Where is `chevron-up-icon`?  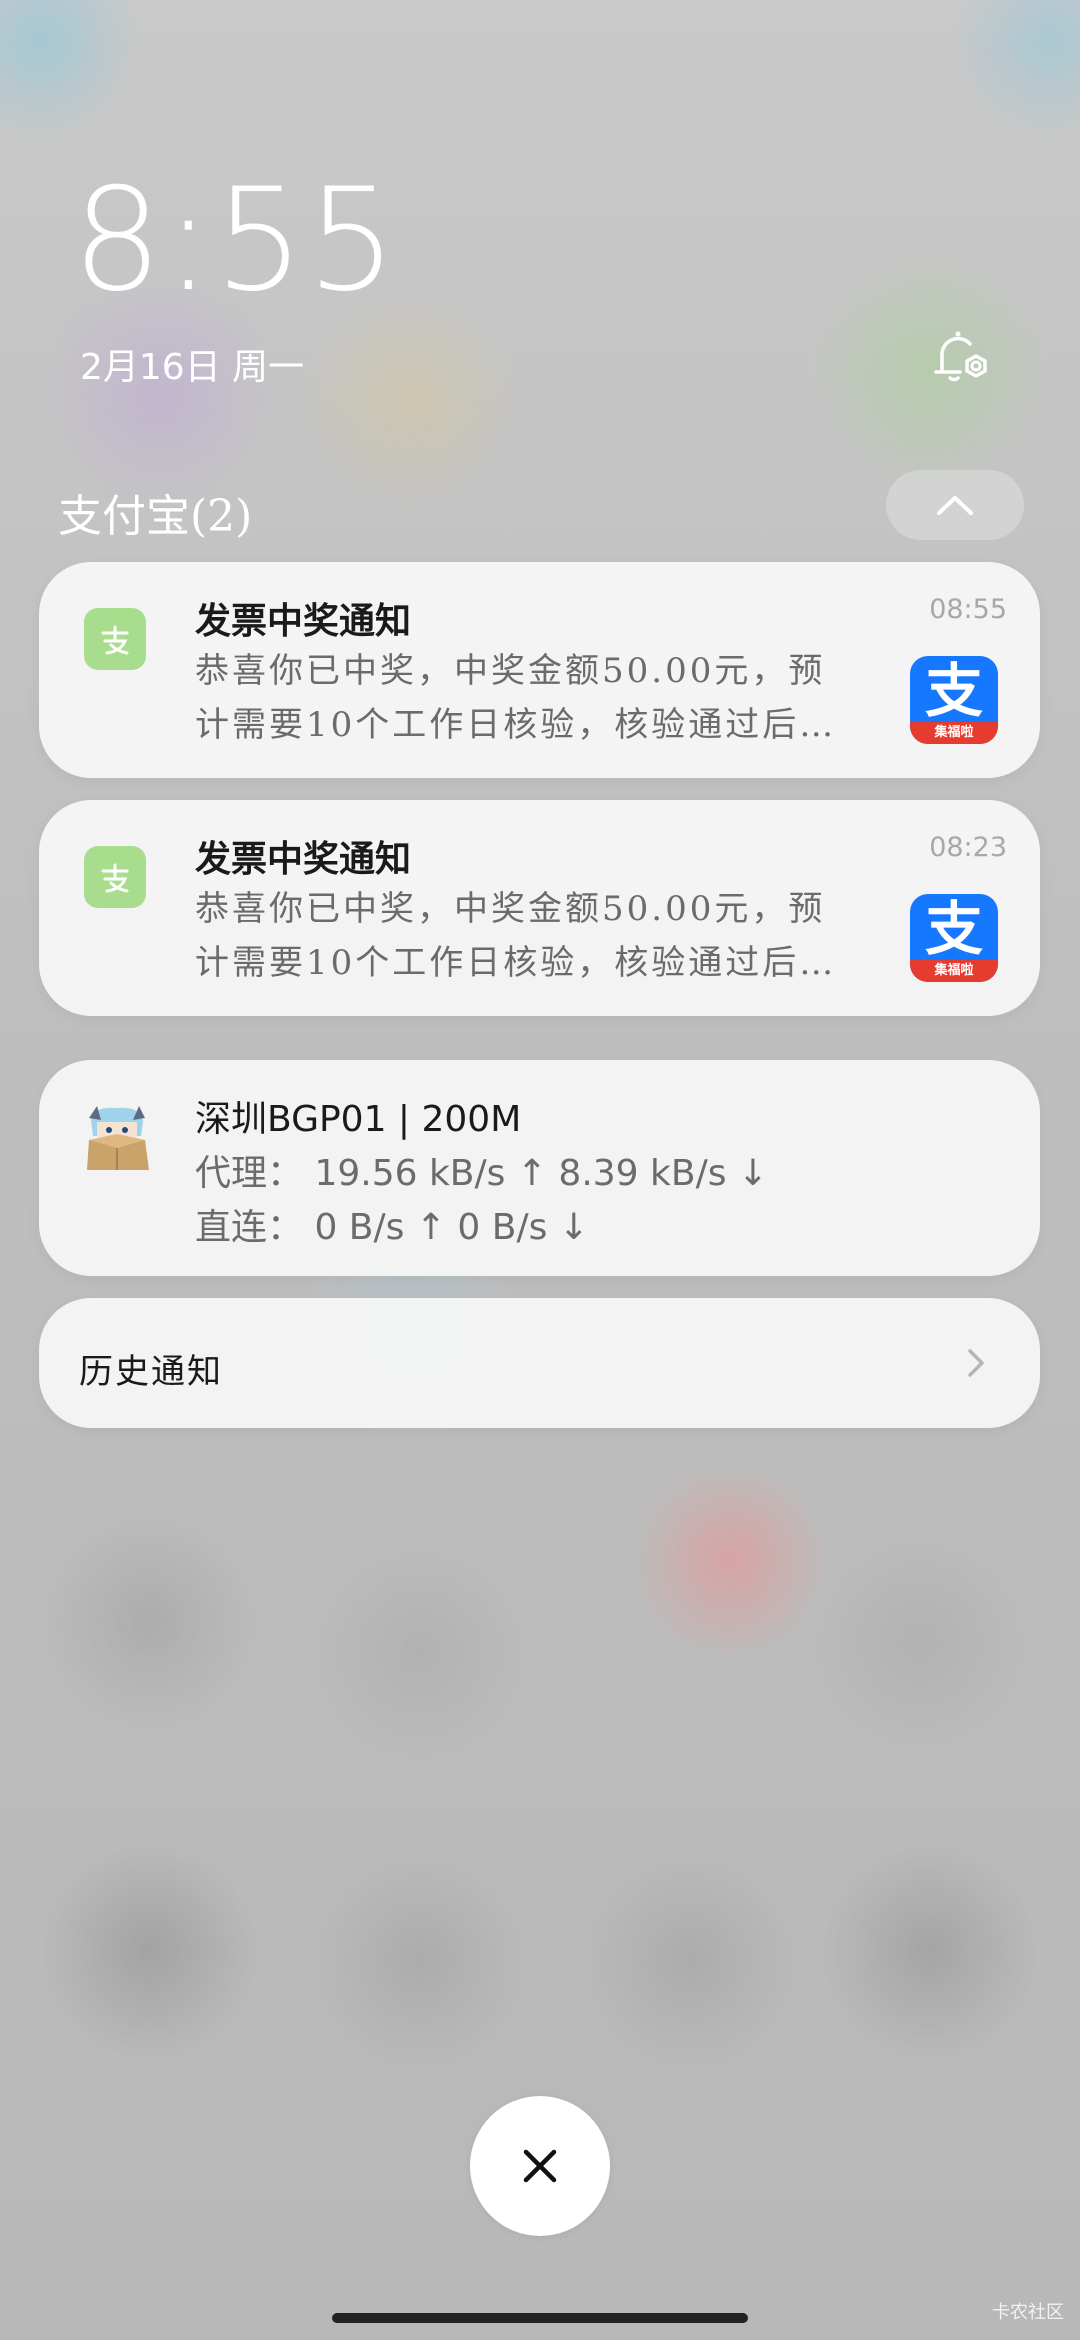
chevron-up-icon is located at coordinates (955, 505).